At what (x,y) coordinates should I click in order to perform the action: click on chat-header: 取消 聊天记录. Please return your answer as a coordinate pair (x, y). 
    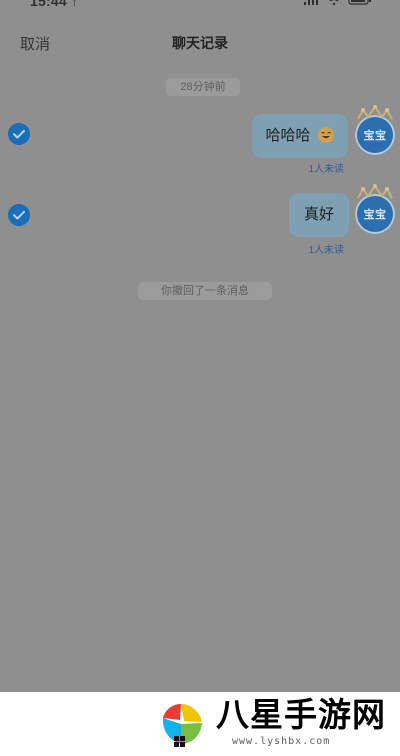
    Looking at the image, I should click on (200, 43).